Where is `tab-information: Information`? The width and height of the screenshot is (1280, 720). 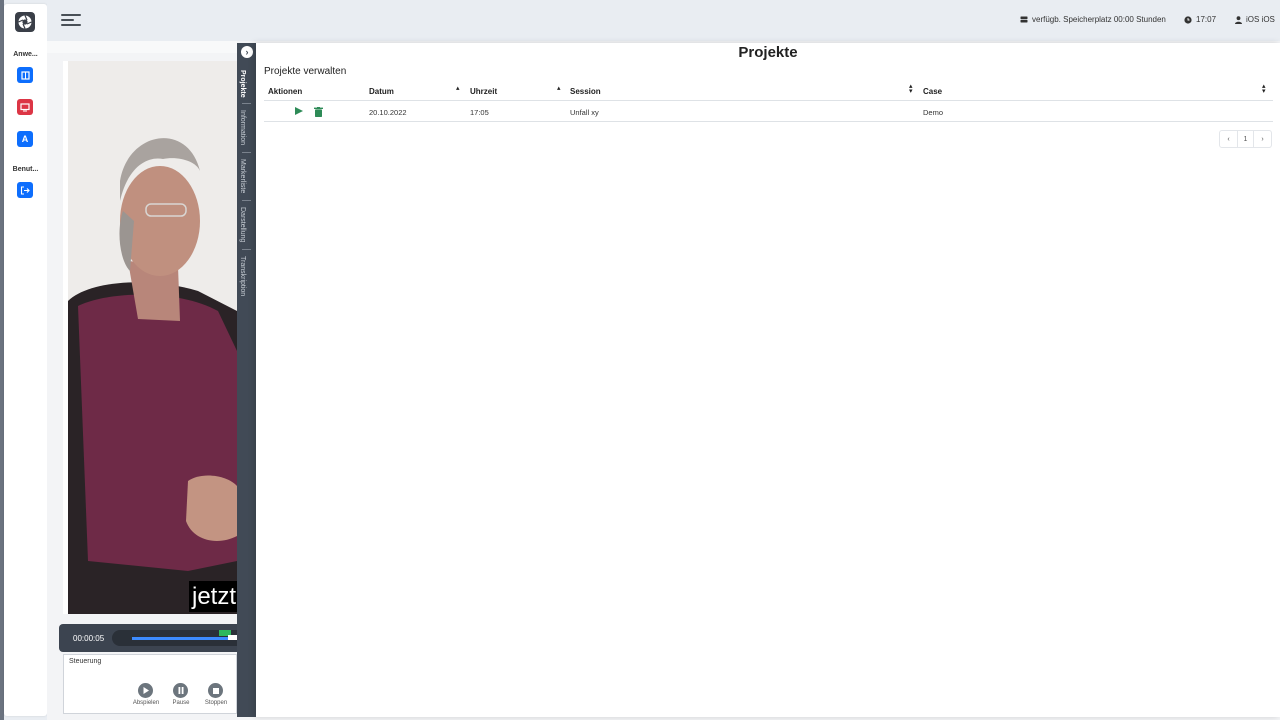
tab-information: Information is located at coordinates (242, 127).